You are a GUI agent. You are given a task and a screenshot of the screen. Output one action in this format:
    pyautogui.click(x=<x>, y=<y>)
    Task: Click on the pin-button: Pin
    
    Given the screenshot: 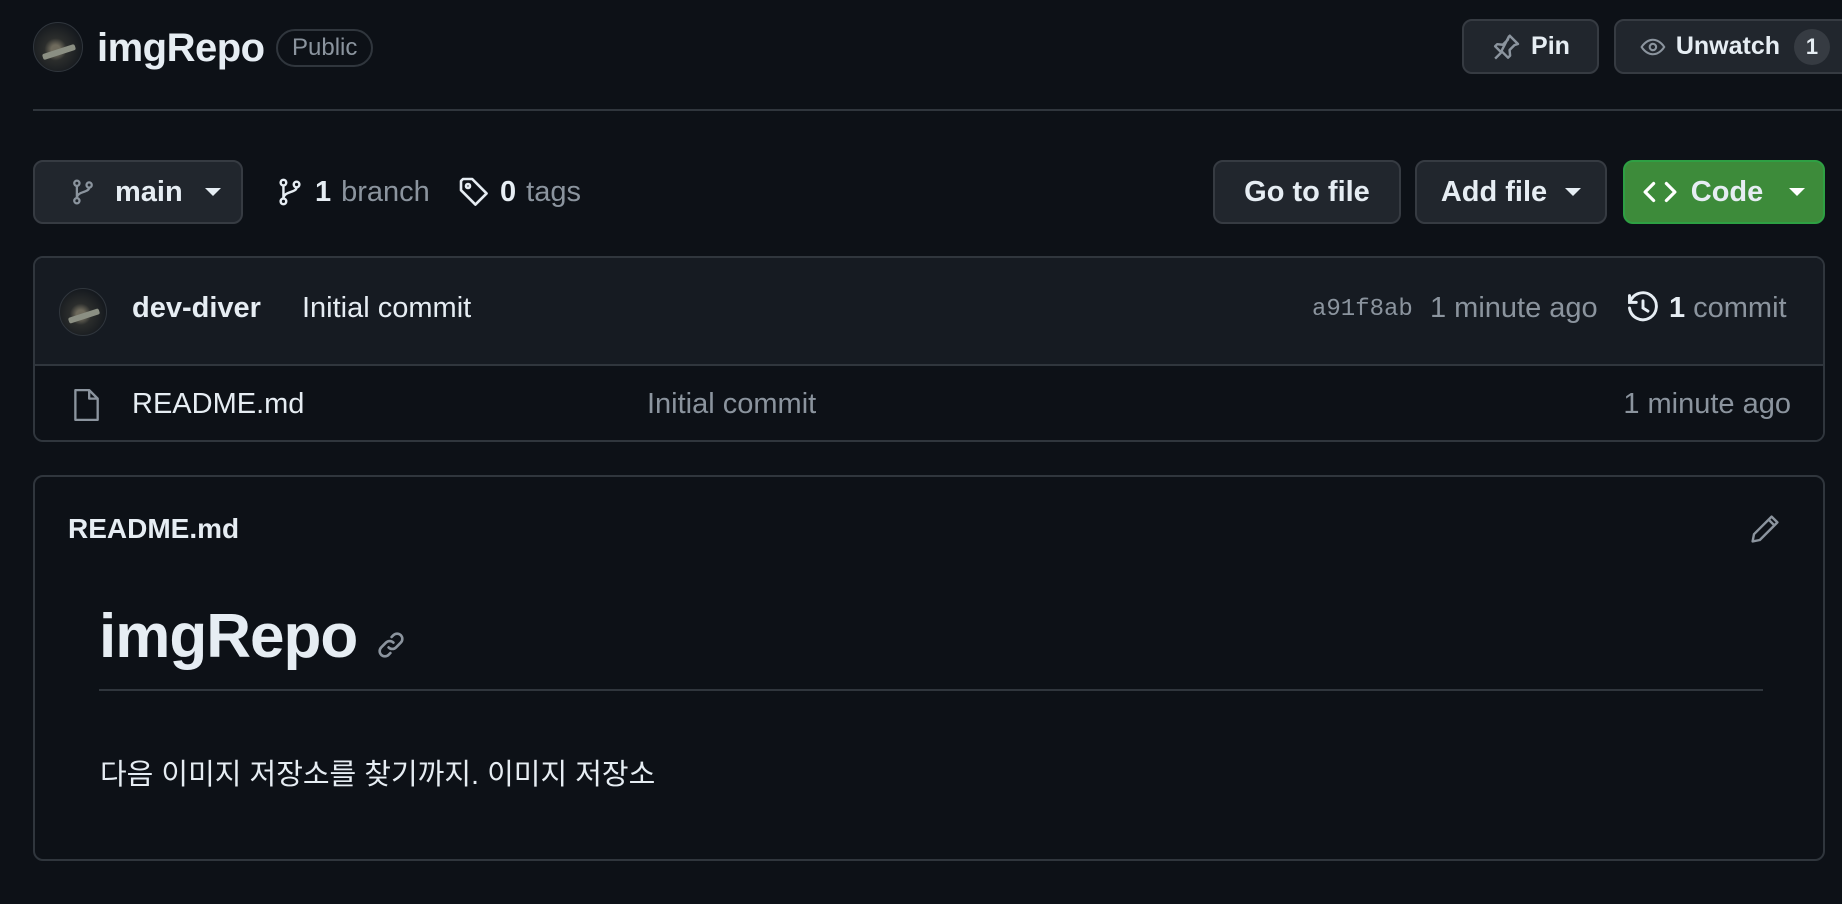 What is the action you would take?
    pyautogui.click(x=1530, y=46)
    